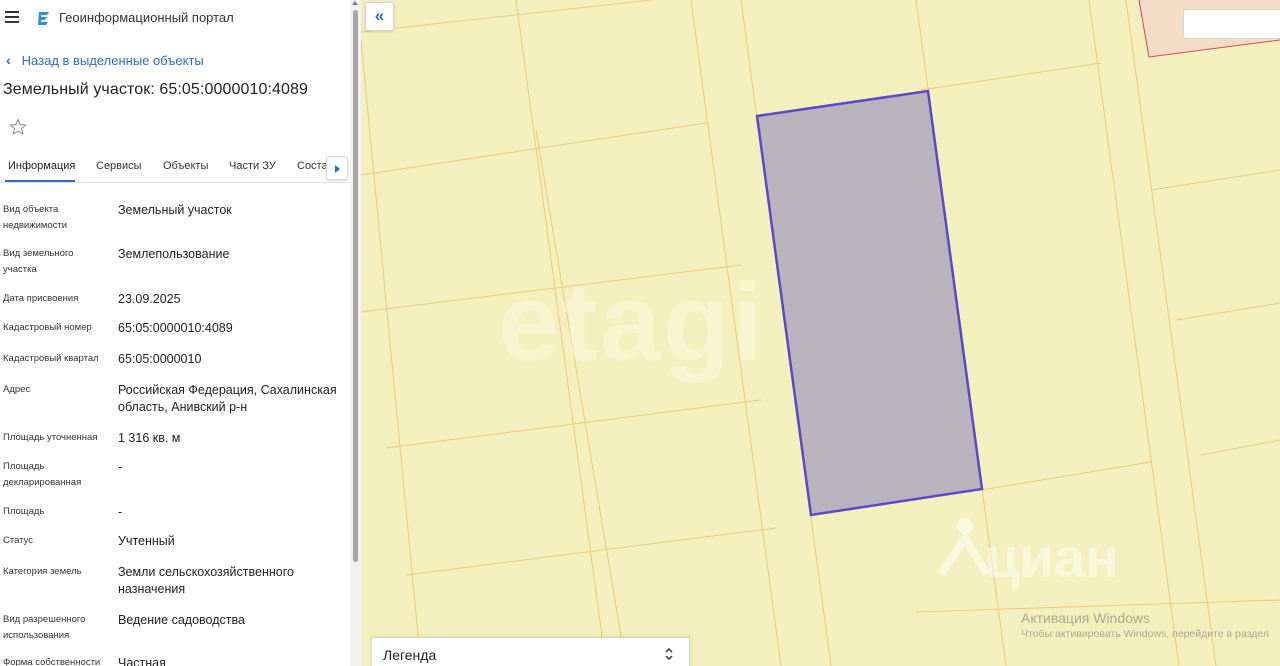 Image resolution: width=1280 pixels, height=666 pixels. Describe the element at coordinates (18, 127) in the screenshot. I see `star-outline-icon` at that location.